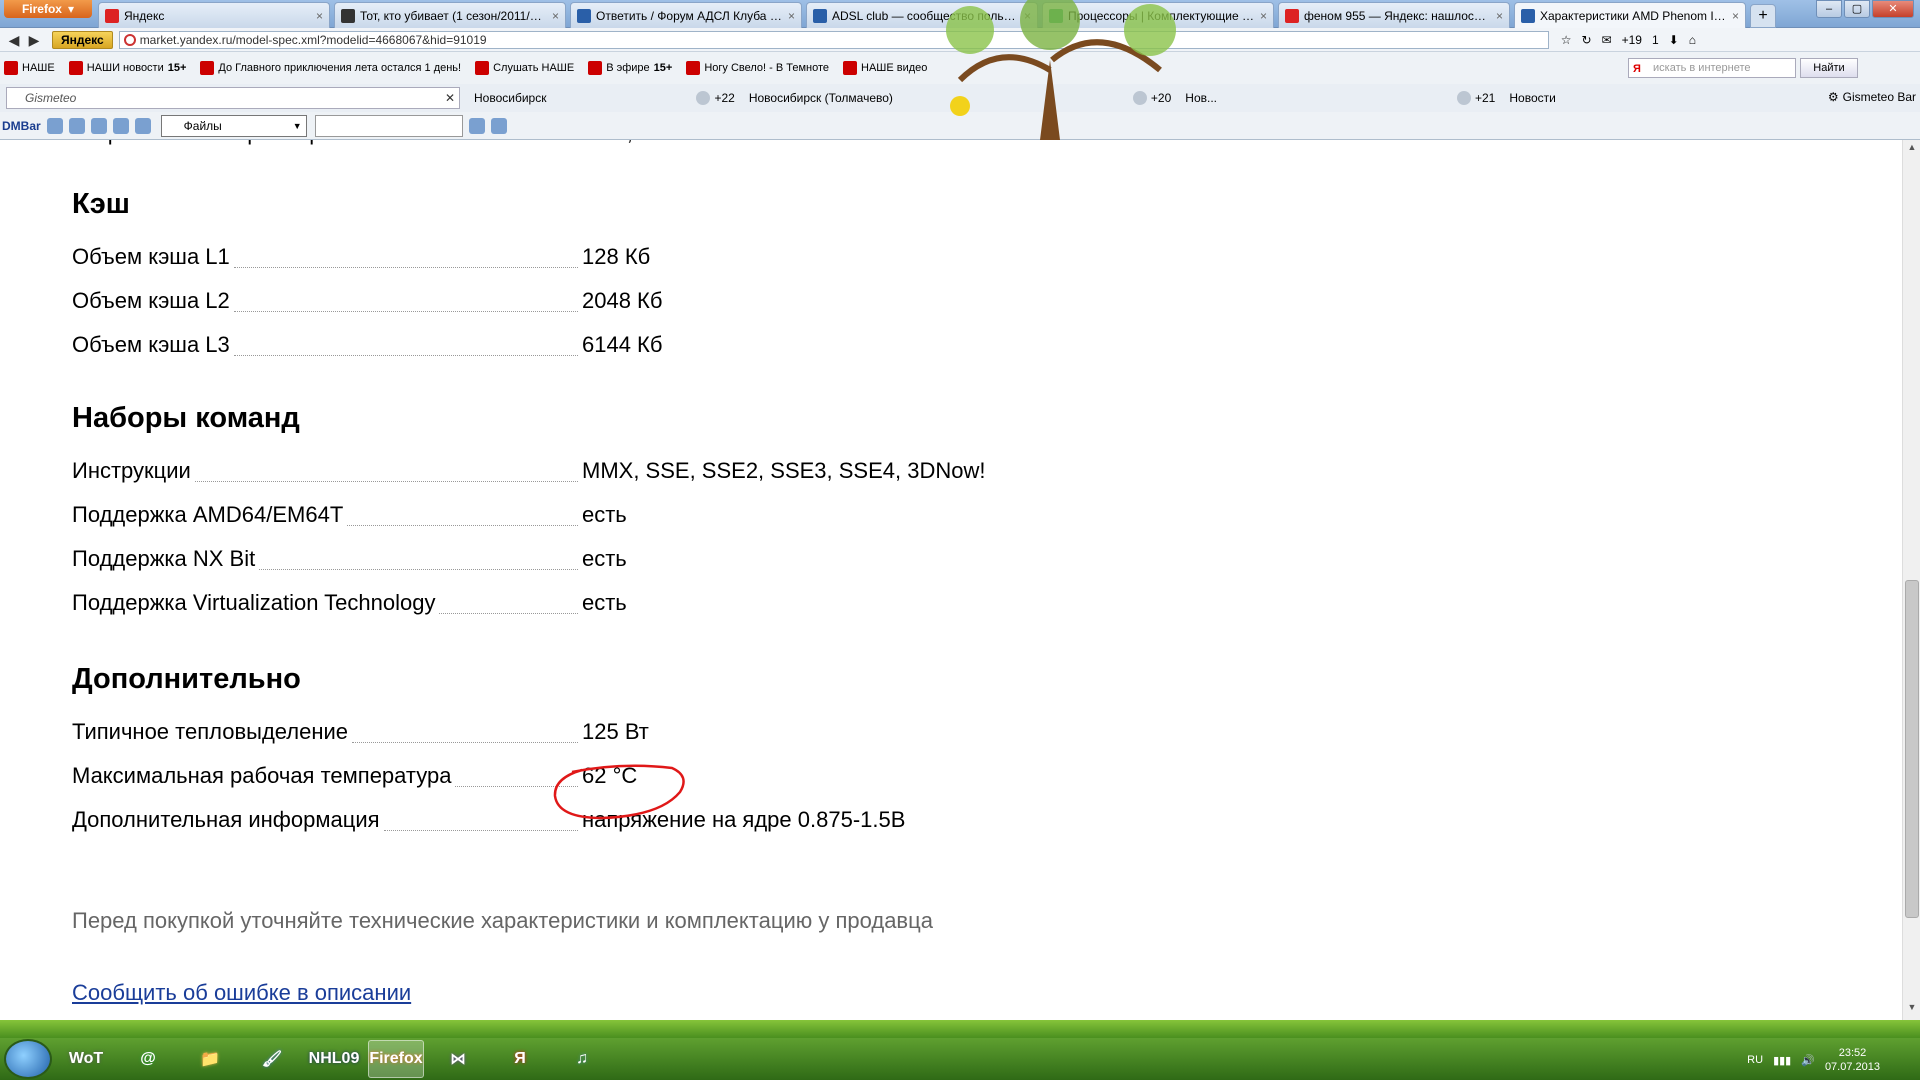 The height and width of the screenshot is (1080, 1920). What do you see at coordinates (524, 68) in the screenshot?
I see `bookmark-item: Слушать НАШЕ` at bounding box center [524, 68].